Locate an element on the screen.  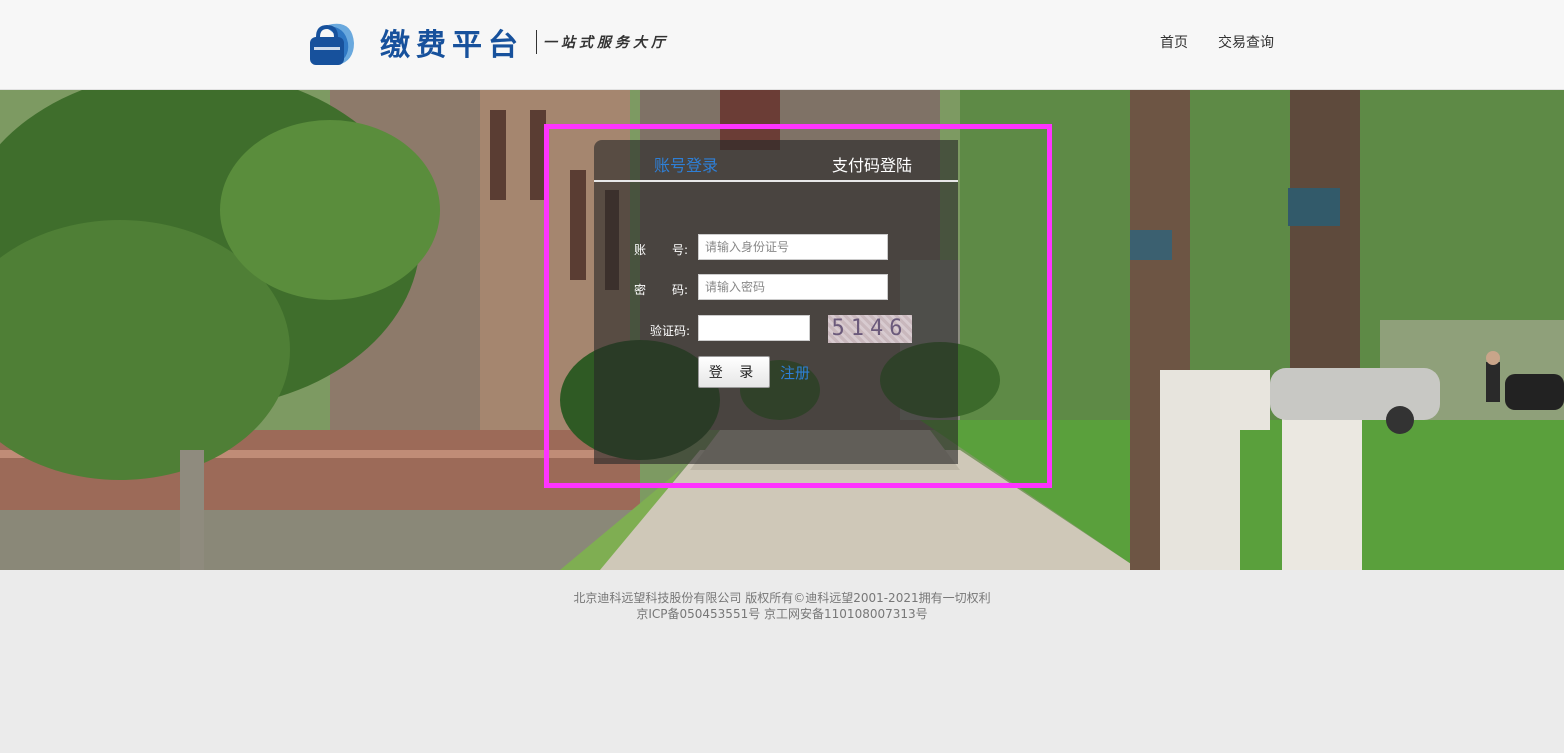
login-tabs: 账号登录 支付码登陆 is located at coordinates (776, 161).